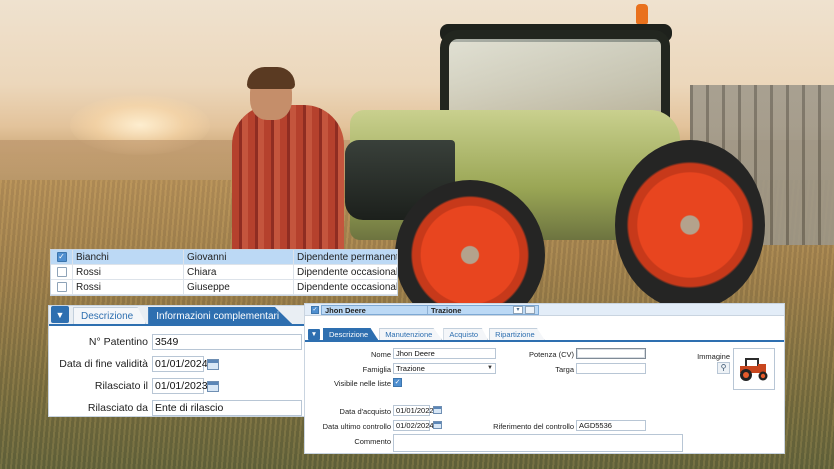 Image resolution: width=834 pixels, height=469 pixels. I want to click on issued-by-field: Ente di rilascio, so click(227, 408).